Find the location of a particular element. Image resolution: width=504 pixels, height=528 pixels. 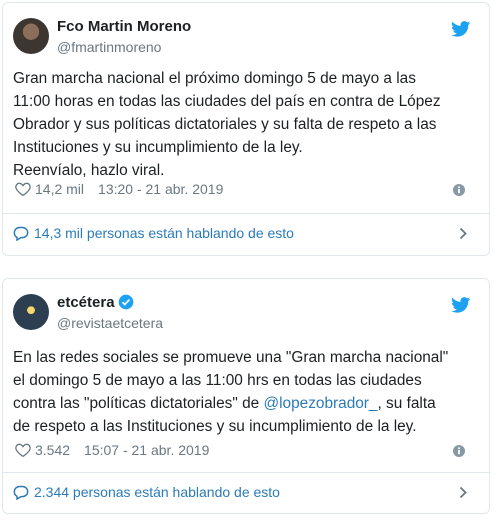

author-handle: @fmartinmoreno is located at coordinates (109, 47).